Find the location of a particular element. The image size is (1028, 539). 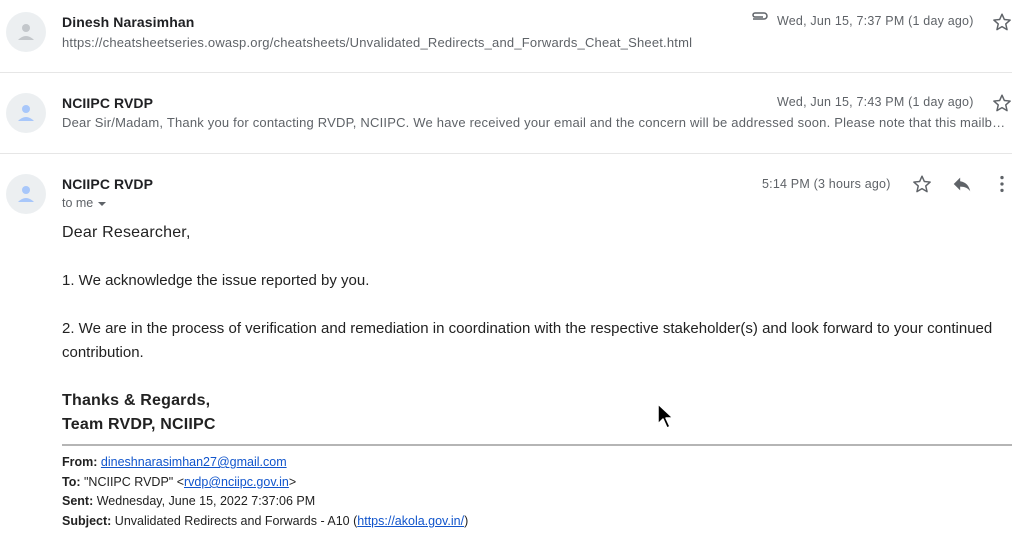

quoted-from: From: dineshnarasimhan27@gmail.com is located at coordinates (174, 462).